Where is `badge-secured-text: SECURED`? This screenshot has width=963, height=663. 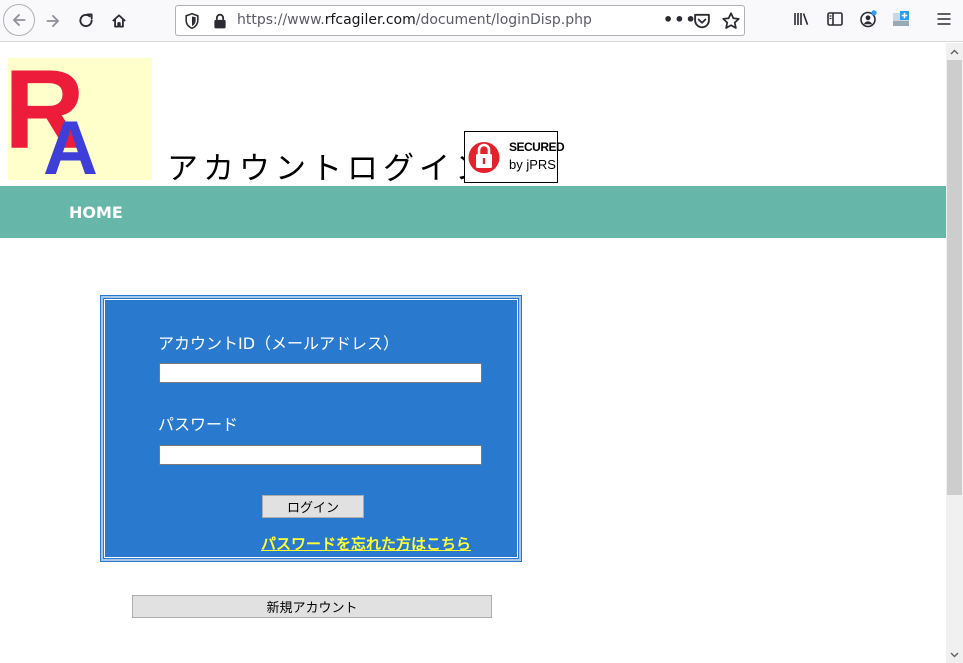
badge-secured-text: SECURED is located at coordinates (537, 147).